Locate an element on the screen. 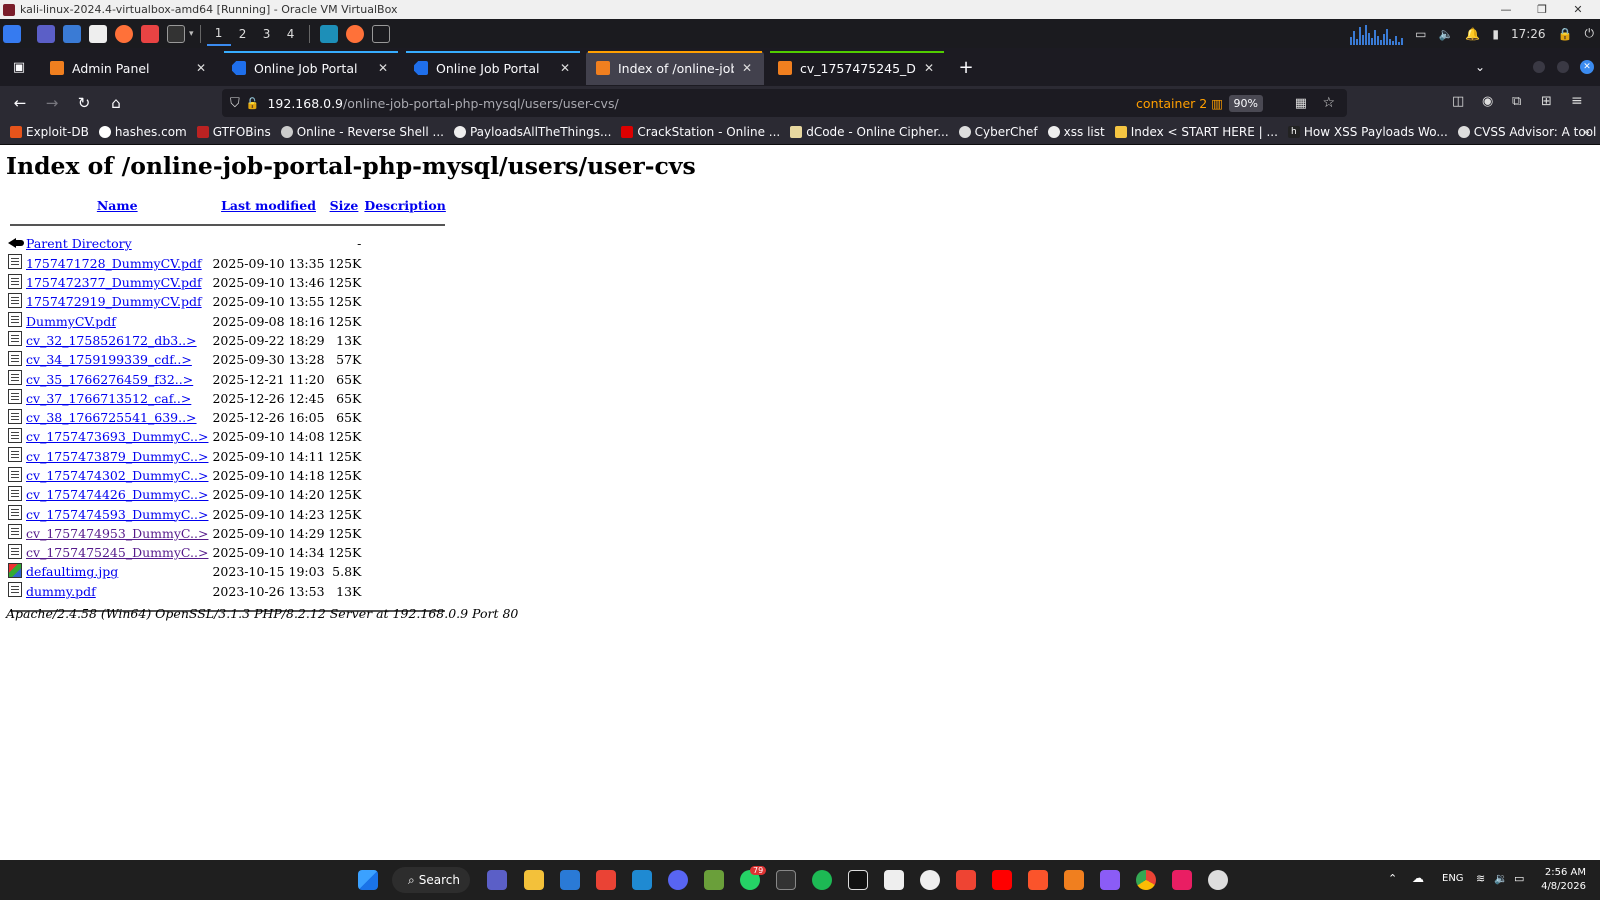  close-window-icon: ✕ is located at coordinates (1587, 67).